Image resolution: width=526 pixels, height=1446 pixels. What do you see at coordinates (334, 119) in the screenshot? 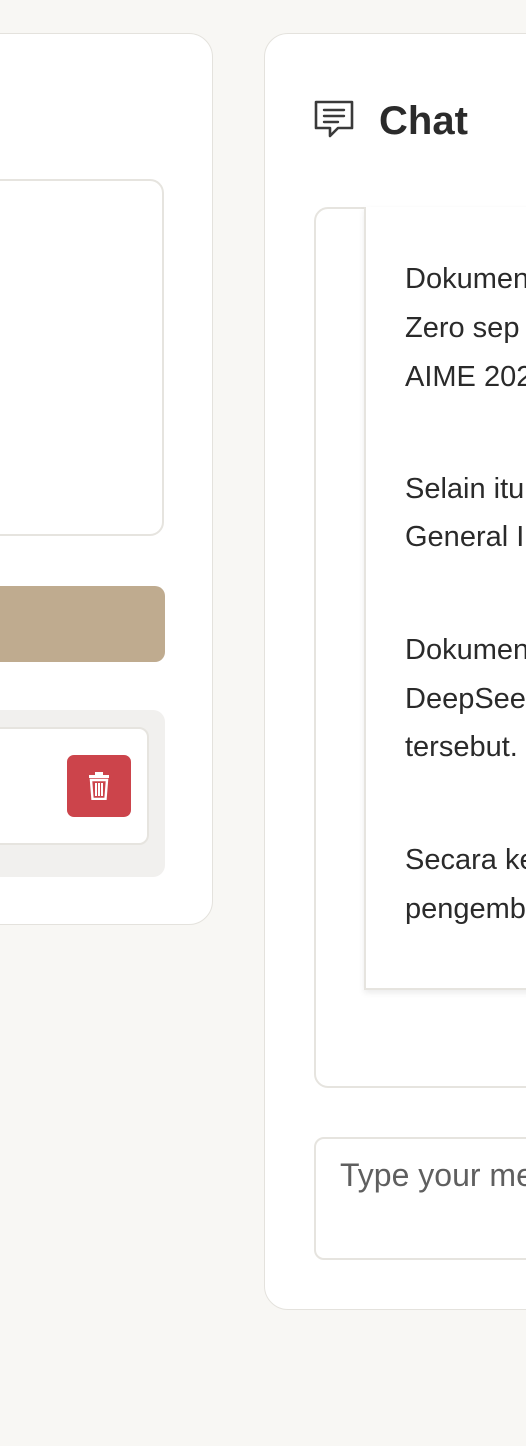
I see `chat-bubble-icon` at bounding box center [334, 119].